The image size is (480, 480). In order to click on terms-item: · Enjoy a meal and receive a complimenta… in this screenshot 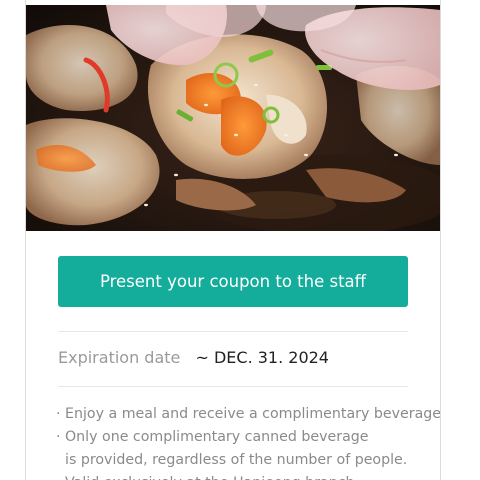, I will do `click(248, 414)`.